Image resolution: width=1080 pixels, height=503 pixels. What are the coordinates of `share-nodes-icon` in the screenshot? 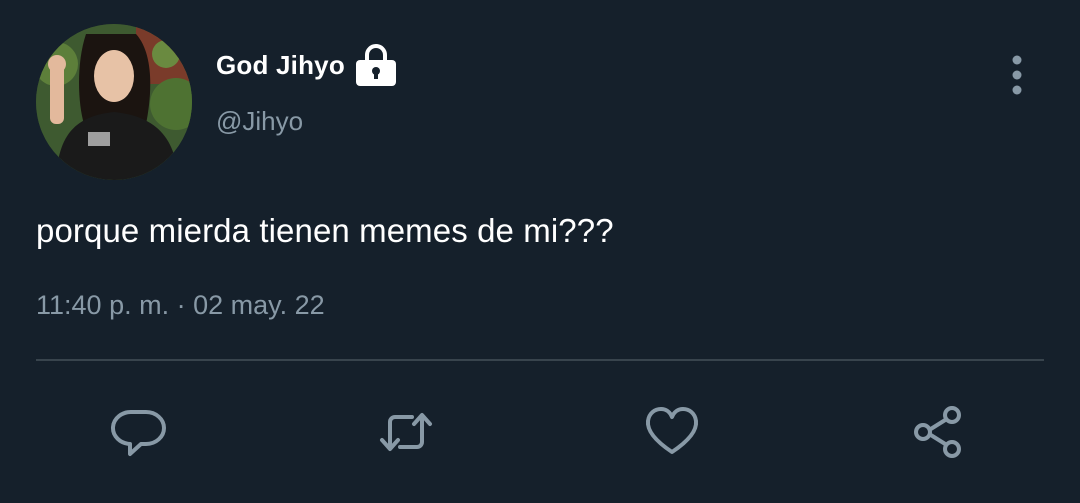 It's located at (937, 432).